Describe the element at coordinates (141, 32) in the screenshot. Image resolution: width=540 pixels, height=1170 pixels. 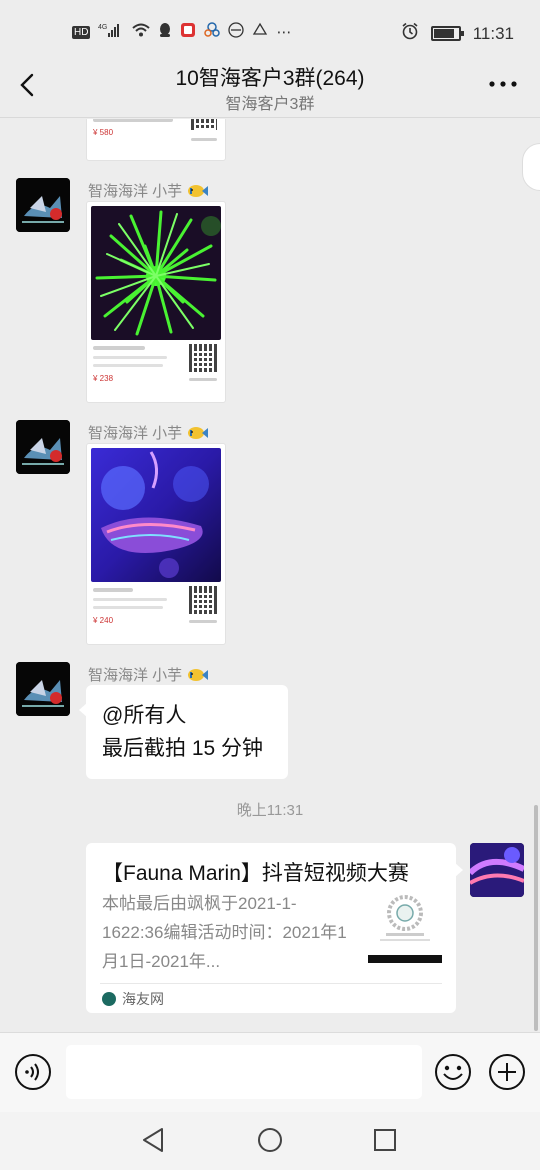
I see `wifi-icon` at that location.